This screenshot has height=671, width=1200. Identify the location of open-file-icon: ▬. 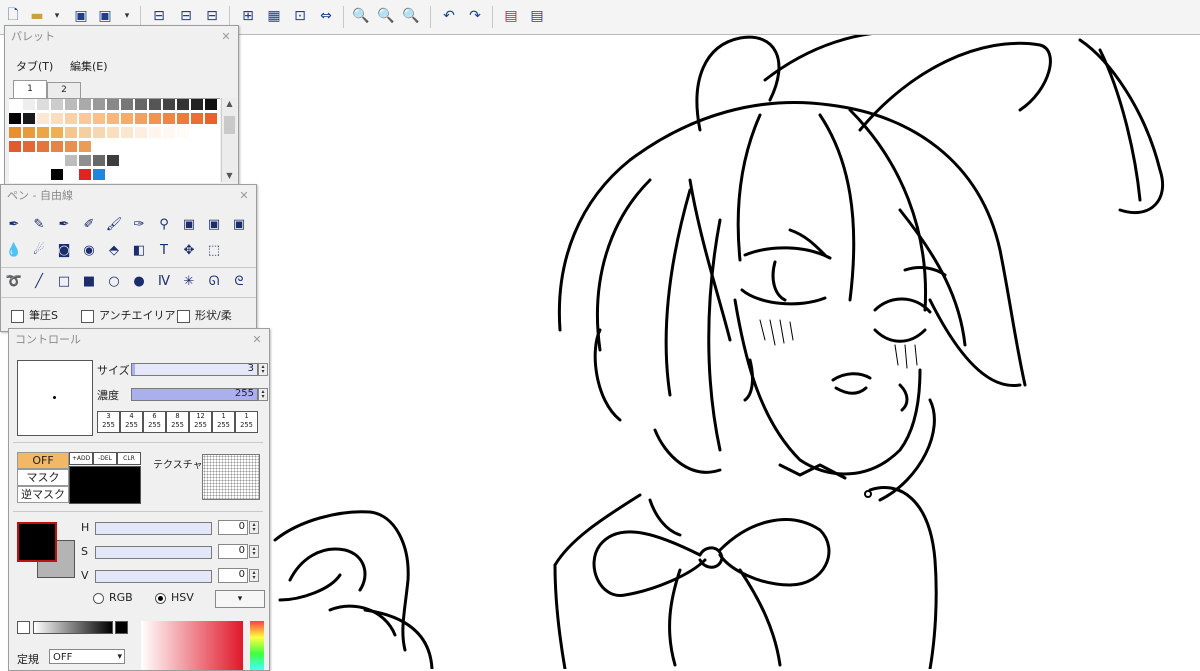
(37, 16).